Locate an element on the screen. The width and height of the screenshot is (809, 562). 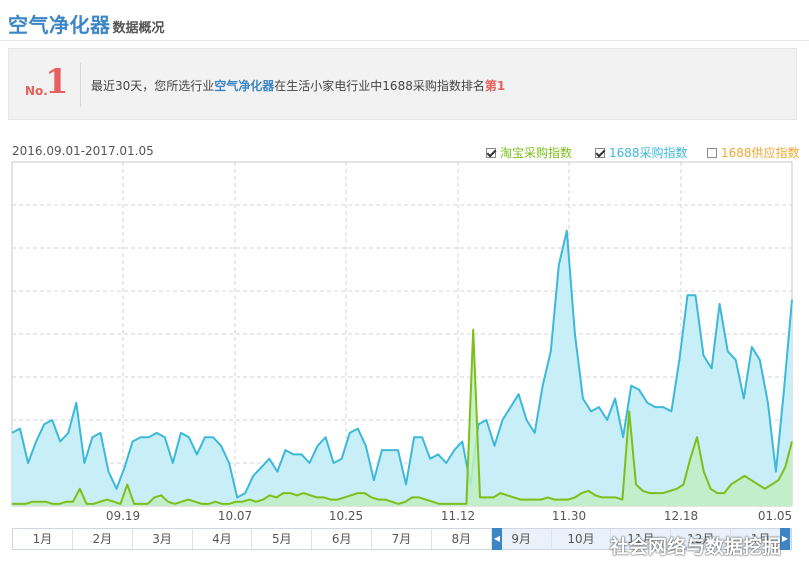
range-handle-left: ◀ is located at coordinates (497, 539).